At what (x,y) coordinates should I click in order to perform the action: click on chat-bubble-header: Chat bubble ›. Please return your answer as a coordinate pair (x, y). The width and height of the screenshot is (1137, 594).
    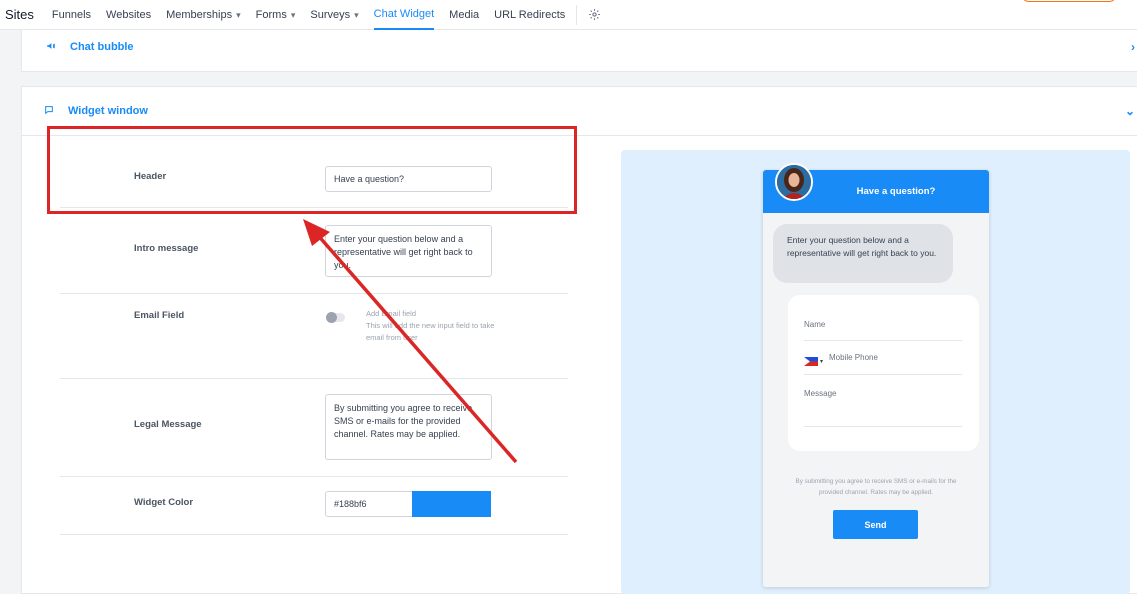
    Looking at the image, I should click on (579, 47).